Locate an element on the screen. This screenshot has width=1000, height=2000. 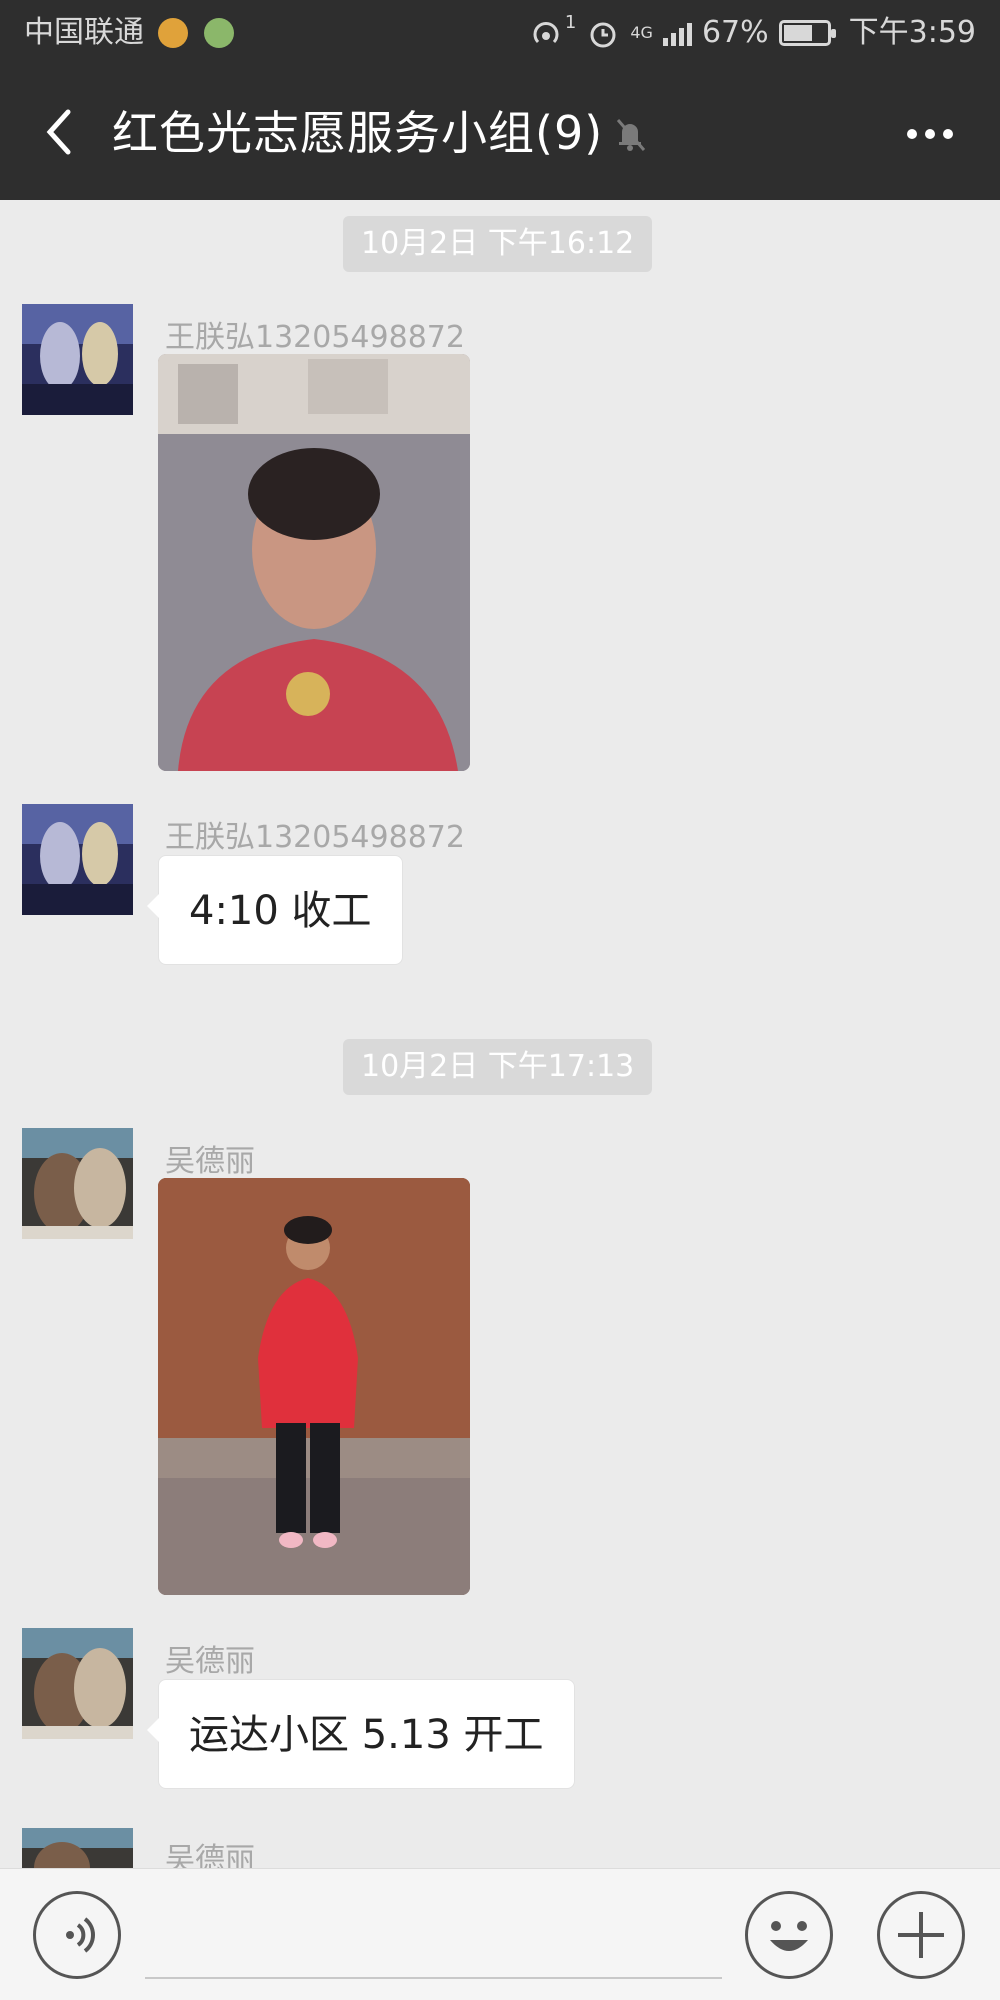
battery-icon is located at coordinates (807, 33).